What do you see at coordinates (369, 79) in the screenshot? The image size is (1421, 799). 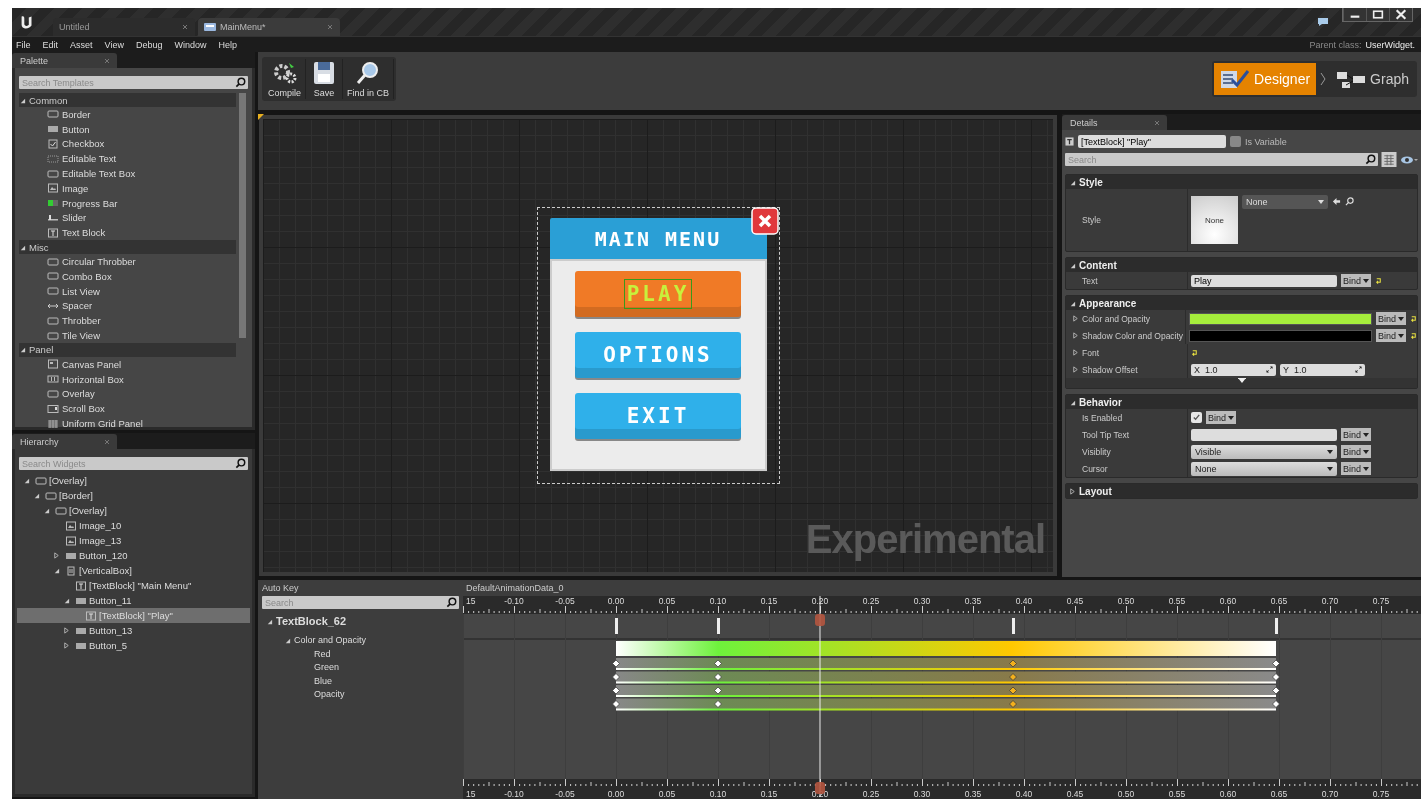 I see `toolbar-button: Find in CB` at bounding box center [369, 79].